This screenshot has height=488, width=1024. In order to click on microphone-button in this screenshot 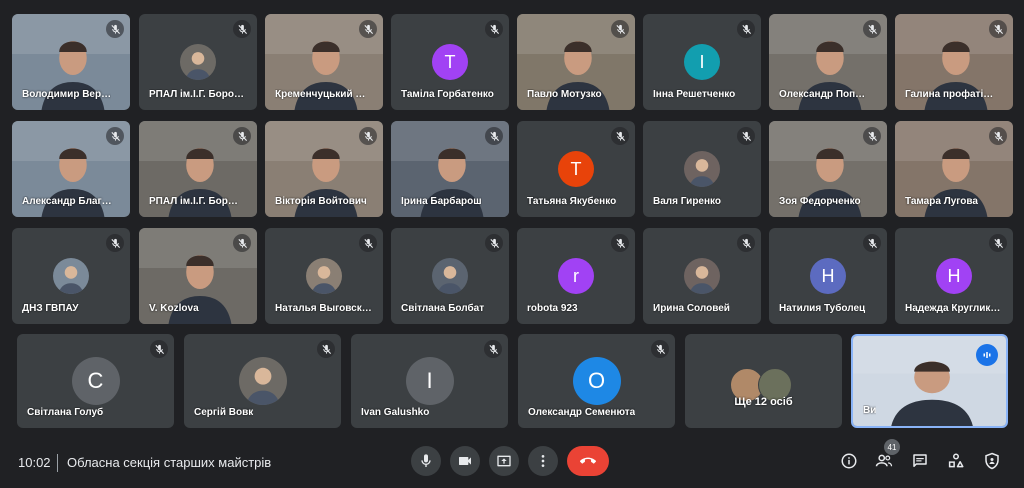, I will do `click(426, 461)`.